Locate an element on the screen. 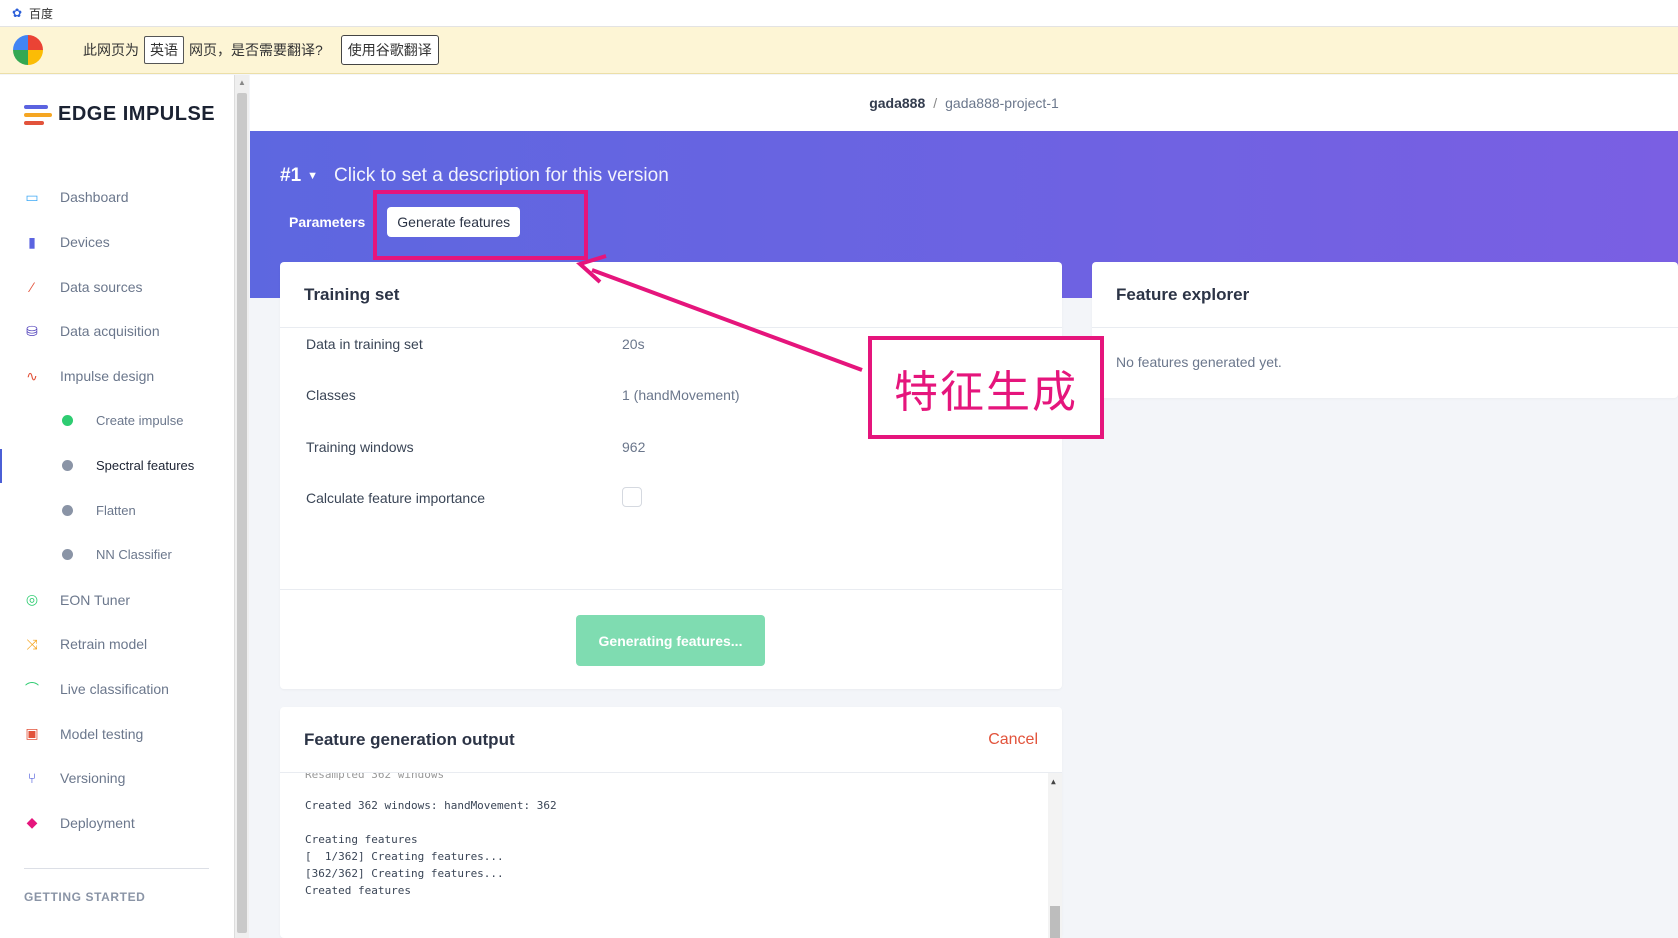 This screenshot has height=938, width=1678. sidebar-subitem-label: Flatten is located at coordinates (116, 510).